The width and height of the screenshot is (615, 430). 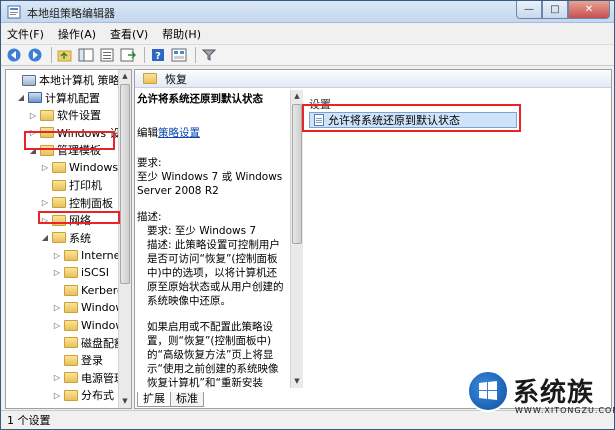 What do you see at coordinates (94, 167) in the screenshot?
I see `tree-item-label: Windows` at bounding box center [94, 167].